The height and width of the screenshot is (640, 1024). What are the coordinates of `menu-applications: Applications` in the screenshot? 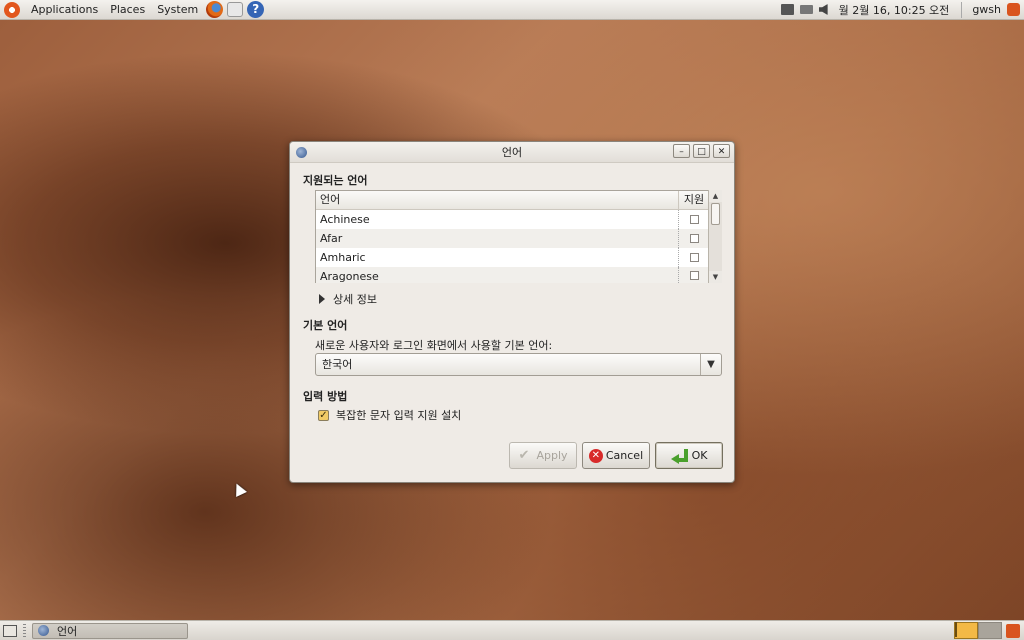 It's located at (64, 10).